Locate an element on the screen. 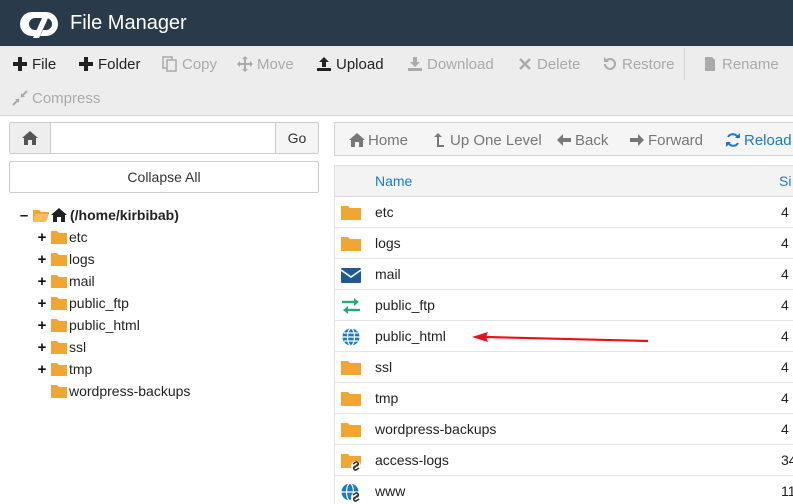 The width and height of the screenshot is (793, 504). table-row: etc 4 is located at coordinates (564, 212).